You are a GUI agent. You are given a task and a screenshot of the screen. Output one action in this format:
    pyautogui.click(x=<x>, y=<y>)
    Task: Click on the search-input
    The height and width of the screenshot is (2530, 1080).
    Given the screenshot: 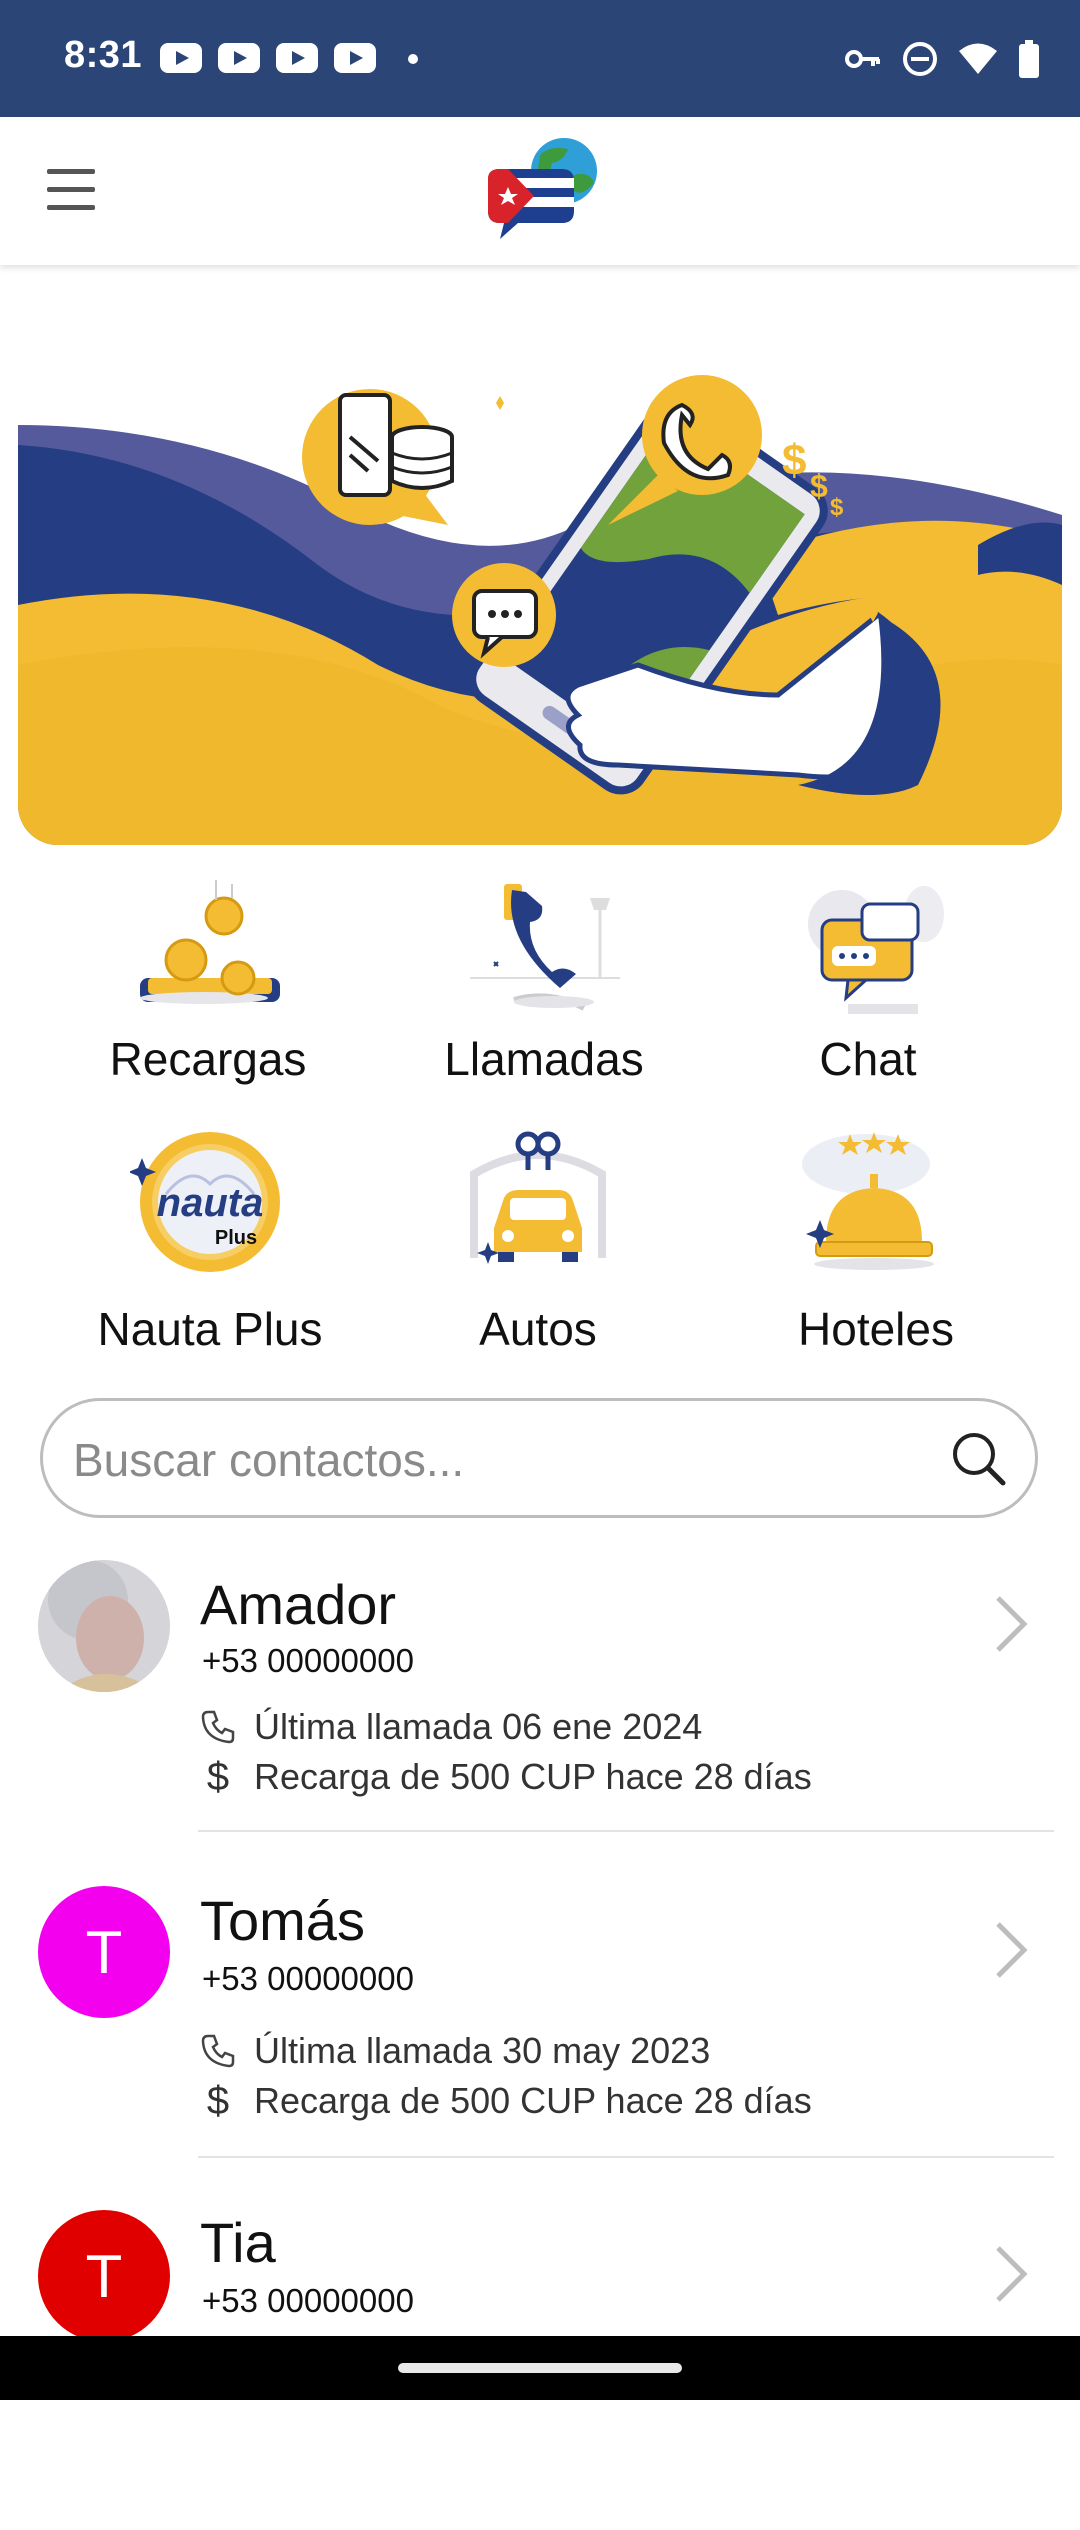 What is the action you would take?
    pyautogui.click(x=513, y=1460)
    